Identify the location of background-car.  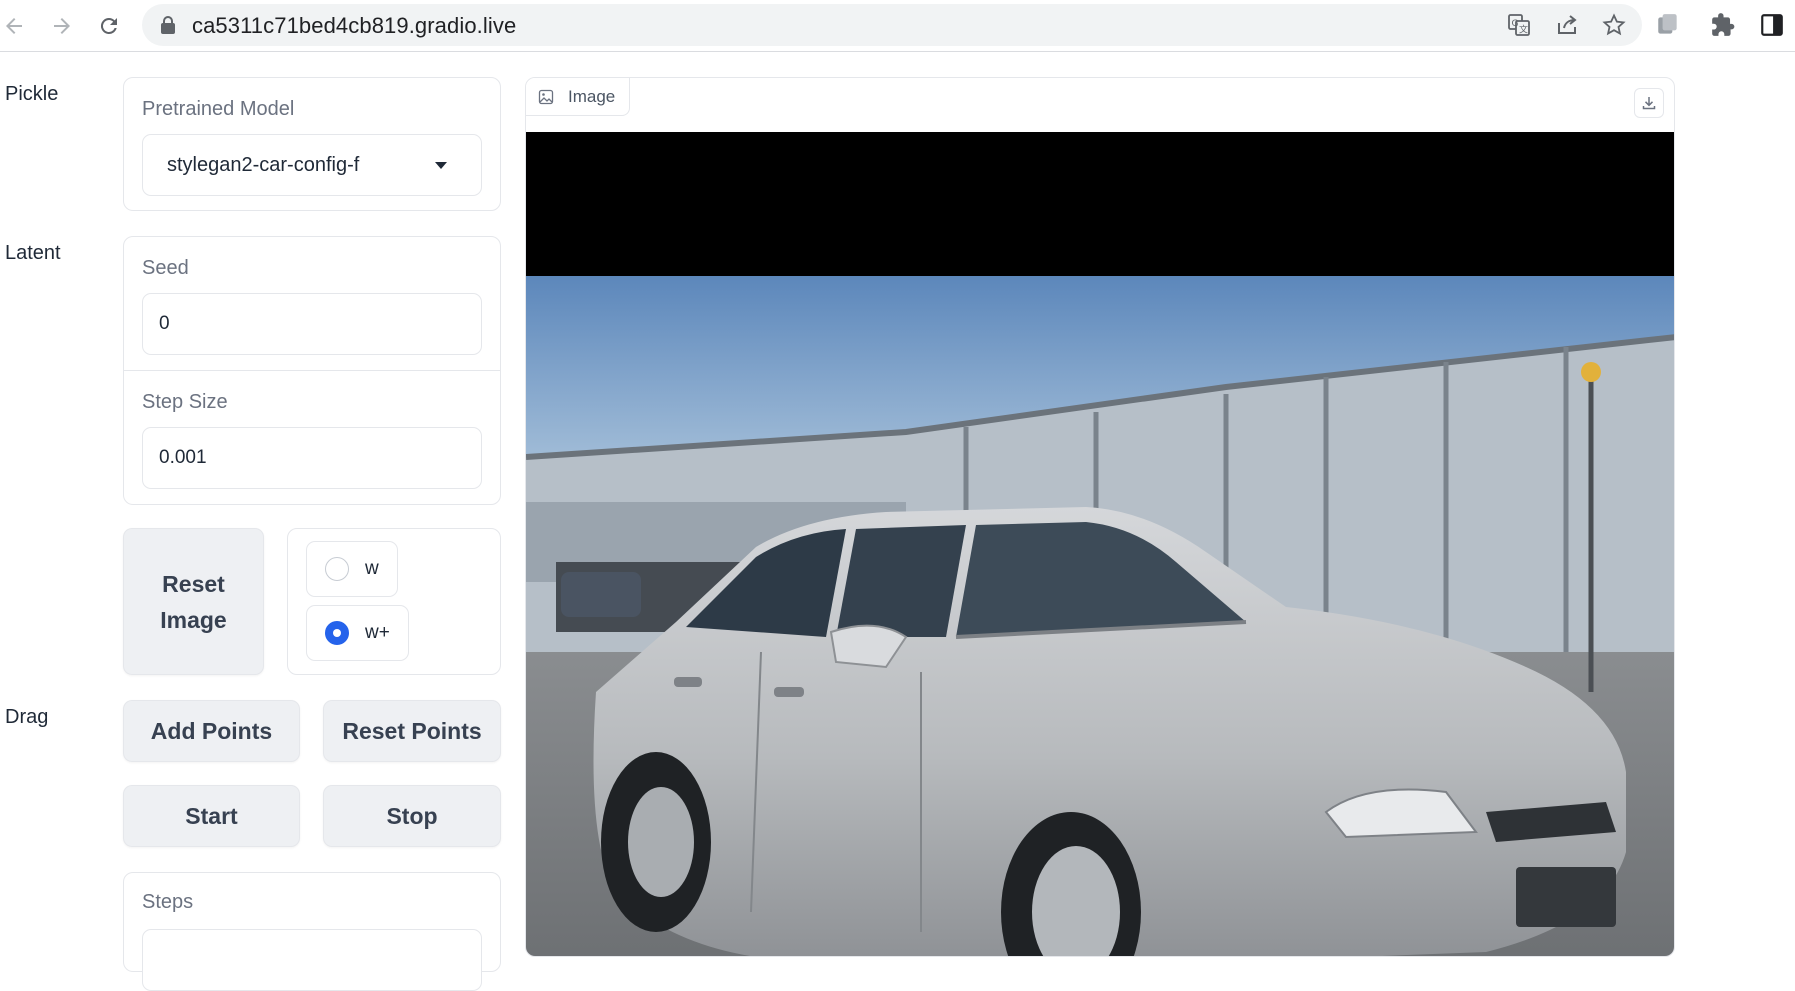
(601, 594).